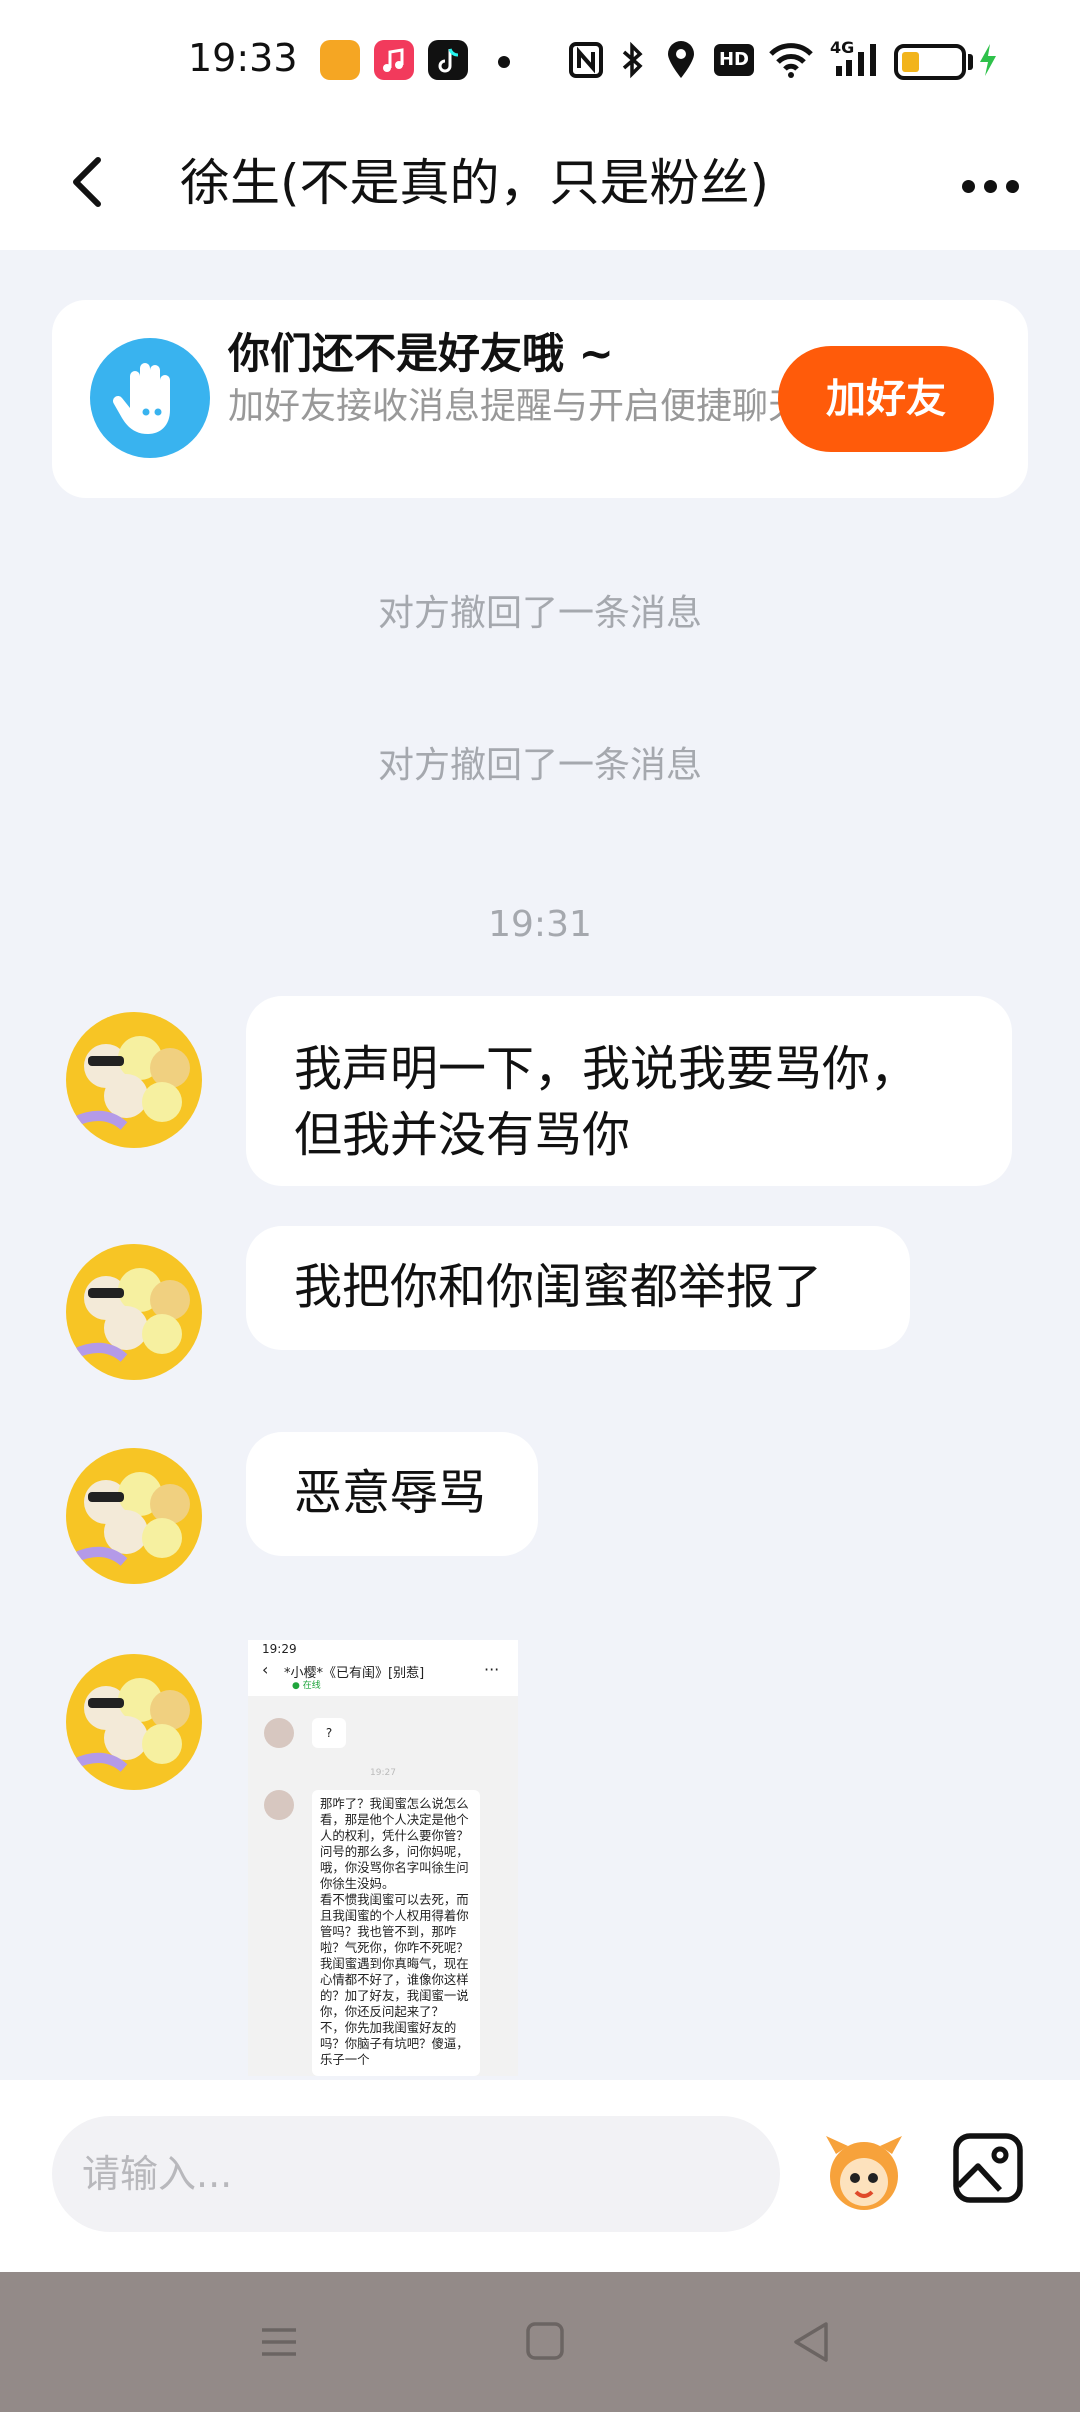 This screenshot has height=2412, width=1080. I want to click on home-nav-icon, so click(545, 2342).